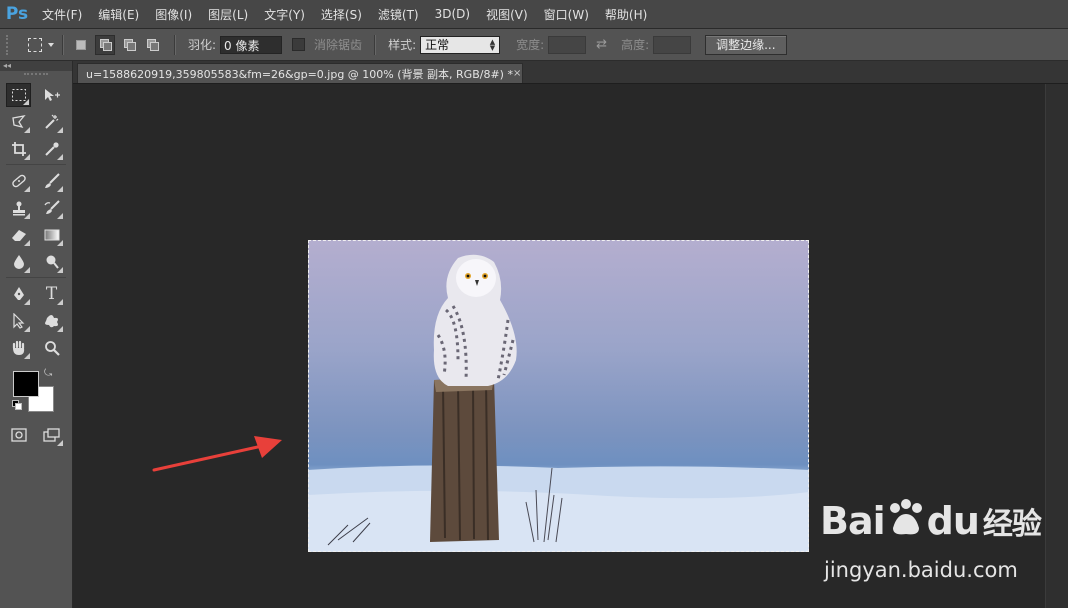 Image resolution: width=1068 pixels, height=608 pixels. What do you see at coordinates (228, 14) in the screenshot?
I see `menu-layer: 图层(L)` at bounding box center [228, 14].